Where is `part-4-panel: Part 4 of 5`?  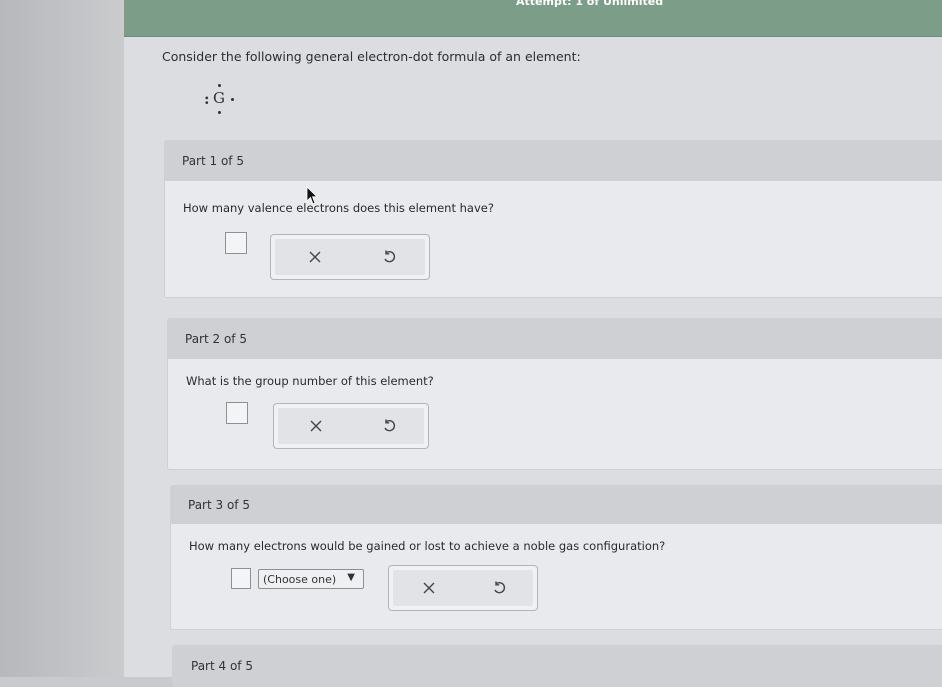 part-4-panel: Part 4 of 5 is located at coordinates (557, 666).